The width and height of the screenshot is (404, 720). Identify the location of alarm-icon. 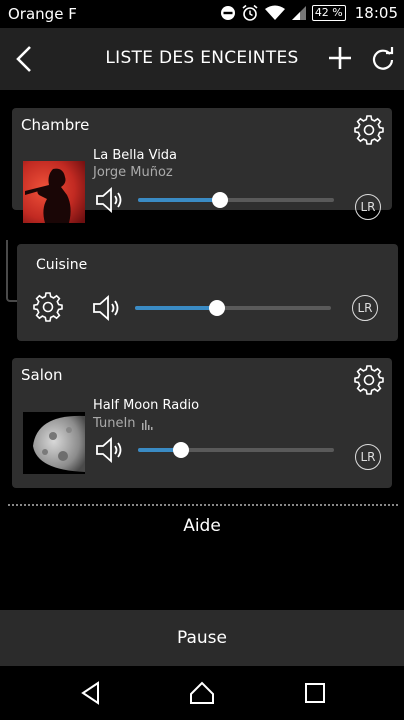
(250, 12).